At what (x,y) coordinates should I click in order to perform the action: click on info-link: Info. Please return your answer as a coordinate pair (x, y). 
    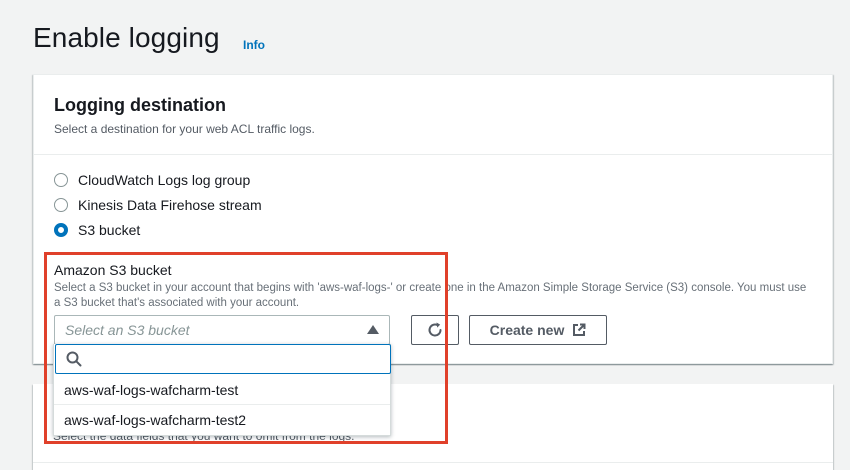
    Looking at the image, I should click on (254, 45).